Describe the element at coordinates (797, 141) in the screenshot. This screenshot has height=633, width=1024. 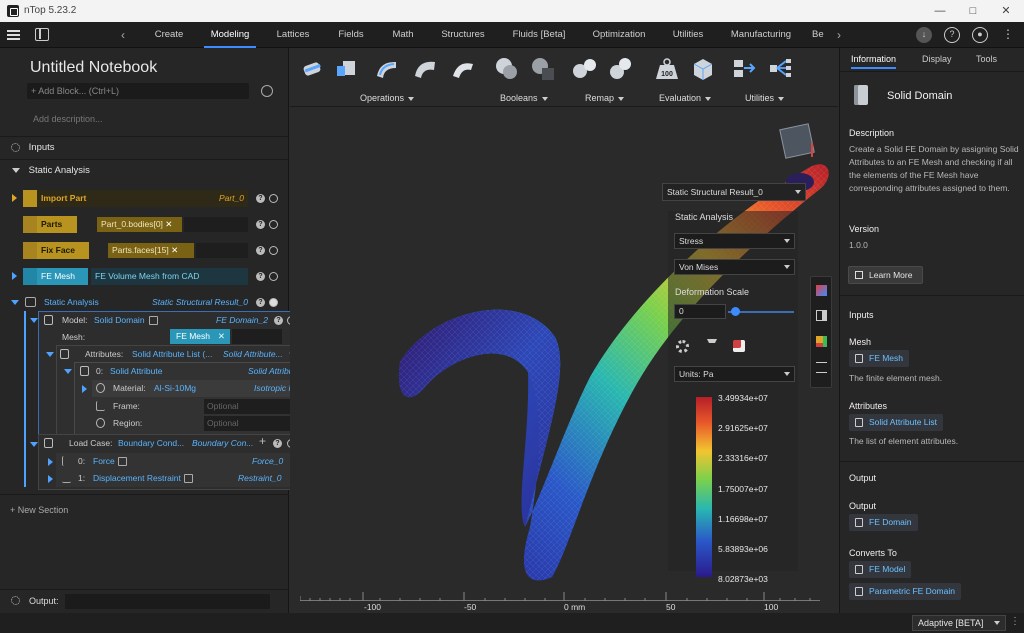
I see `view-cube-icon` at that location.